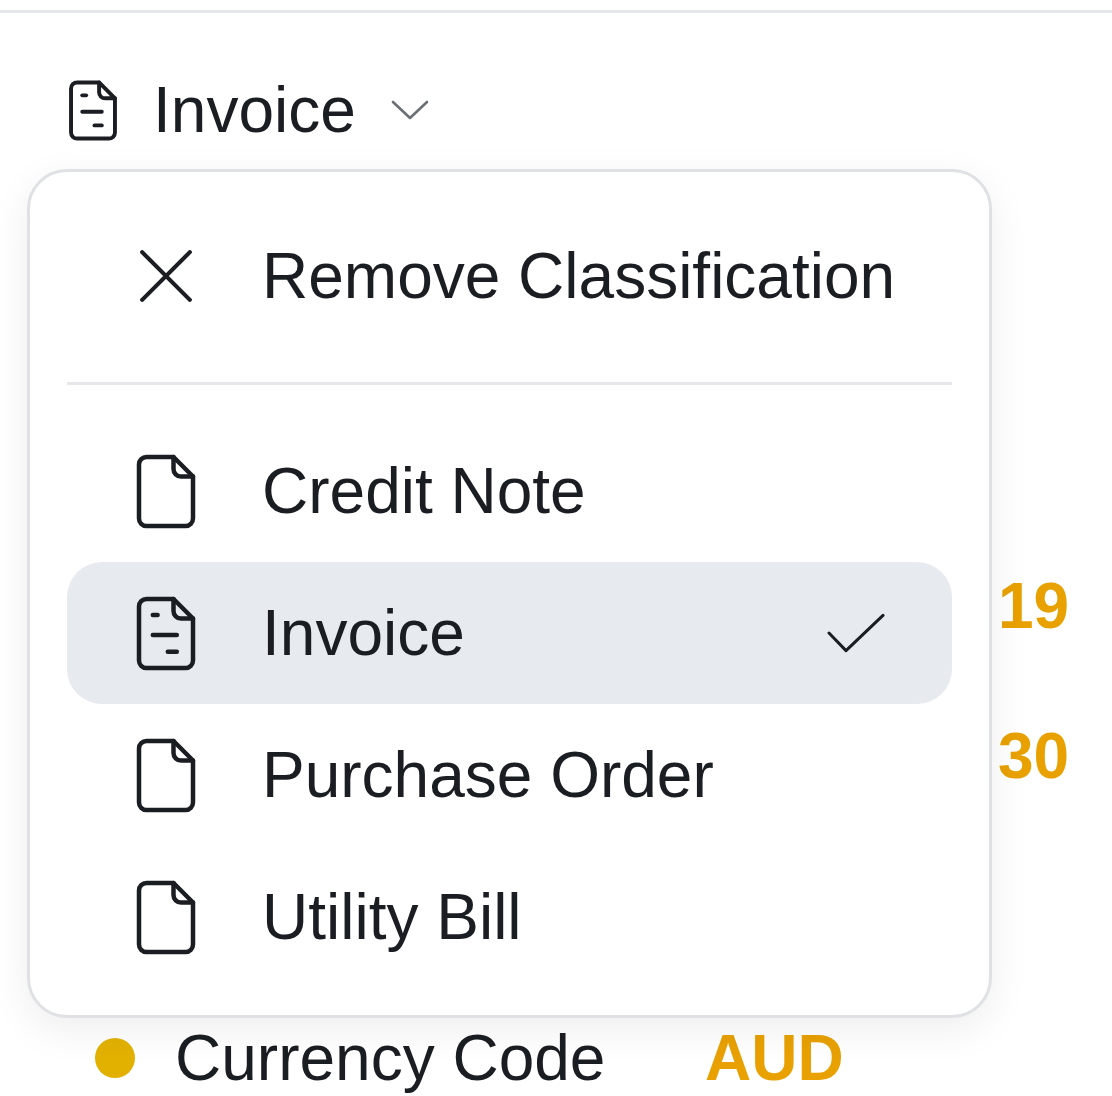 This screenshot has height=1096, width=1112. Describe the element at coordinates (248, 110) in the screenshot. I see `classification-dropdown: Invoice` at that location.